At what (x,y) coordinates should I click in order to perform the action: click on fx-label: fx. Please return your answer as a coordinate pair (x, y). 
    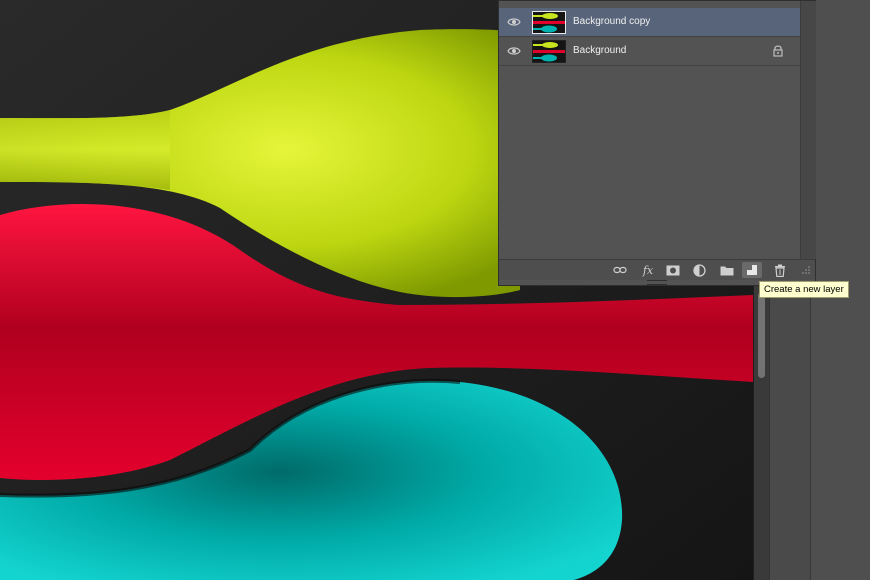
    Looking at the image, I should click on (648, 270).